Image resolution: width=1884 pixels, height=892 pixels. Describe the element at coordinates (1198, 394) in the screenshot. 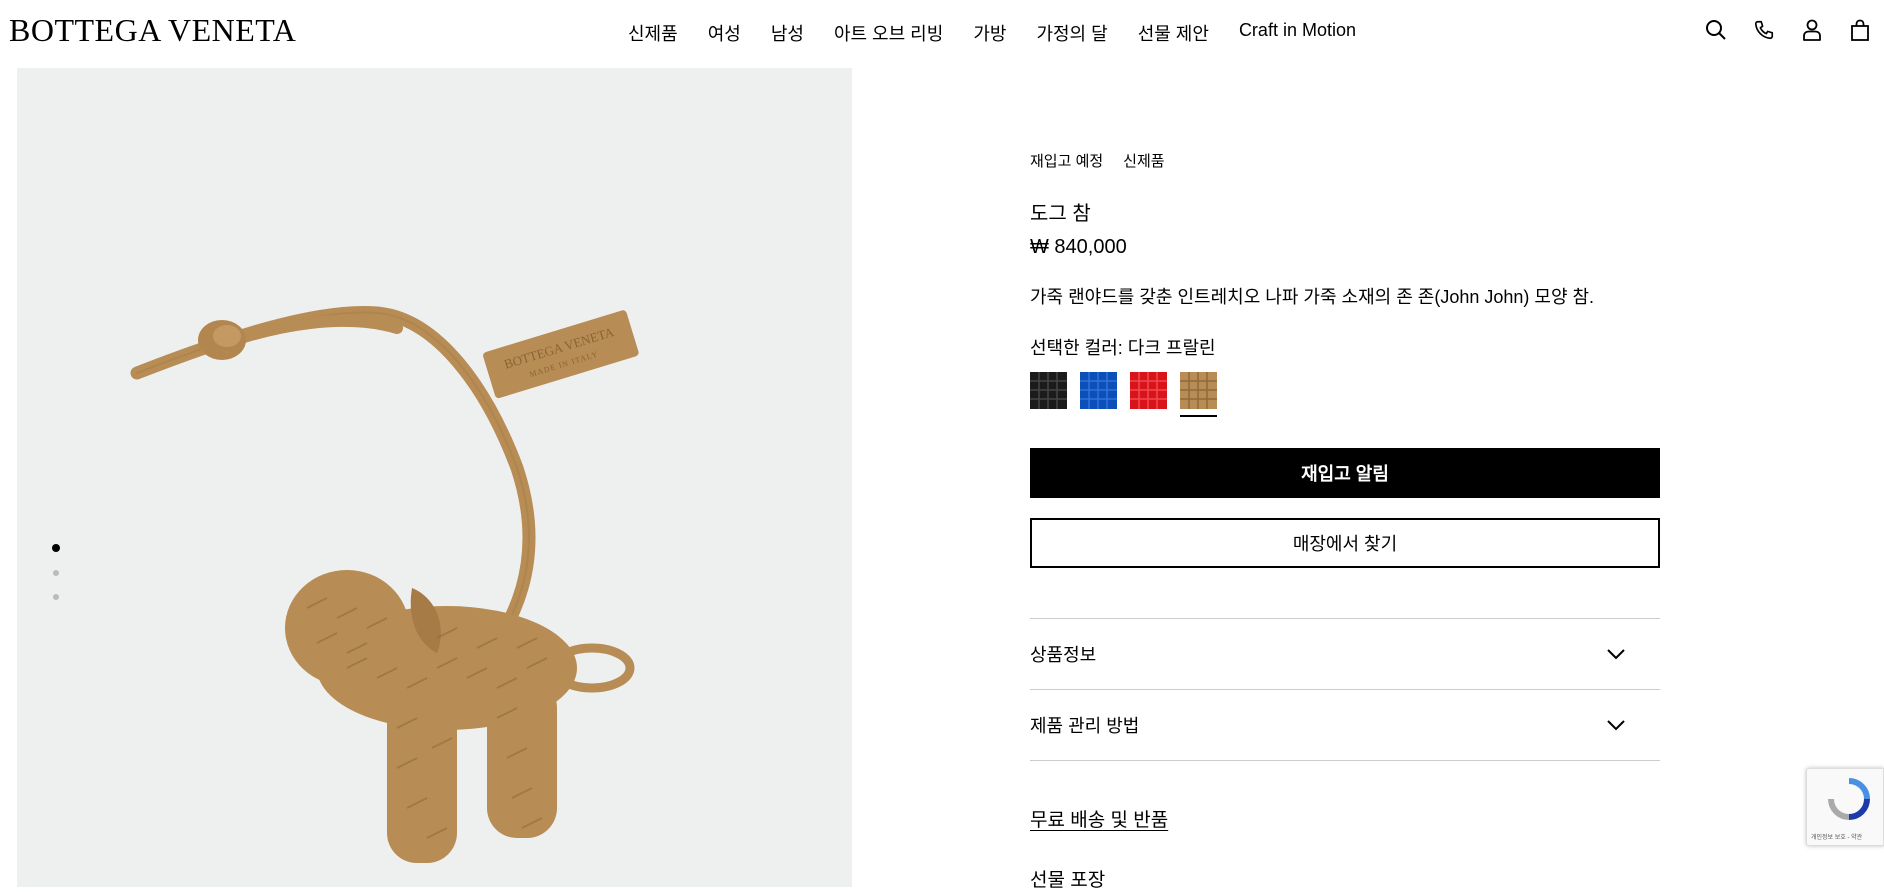

I see `swatch-dark-praline` at that location.